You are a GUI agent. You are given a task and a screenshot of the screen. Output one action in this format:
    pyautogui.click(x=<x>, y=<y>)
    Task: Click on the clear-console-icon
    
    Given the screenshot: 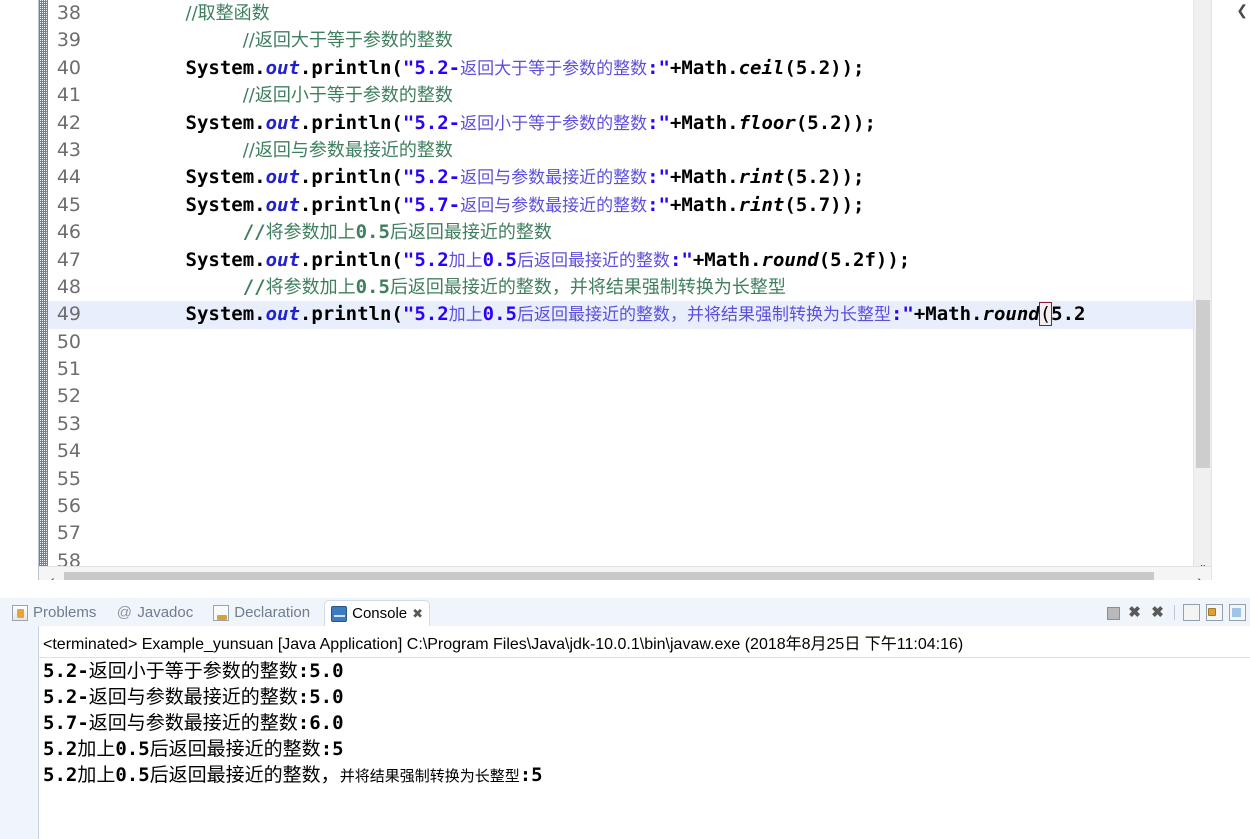 What is the action you would take?
    pyautogui.click(x=1191, y=612)
    